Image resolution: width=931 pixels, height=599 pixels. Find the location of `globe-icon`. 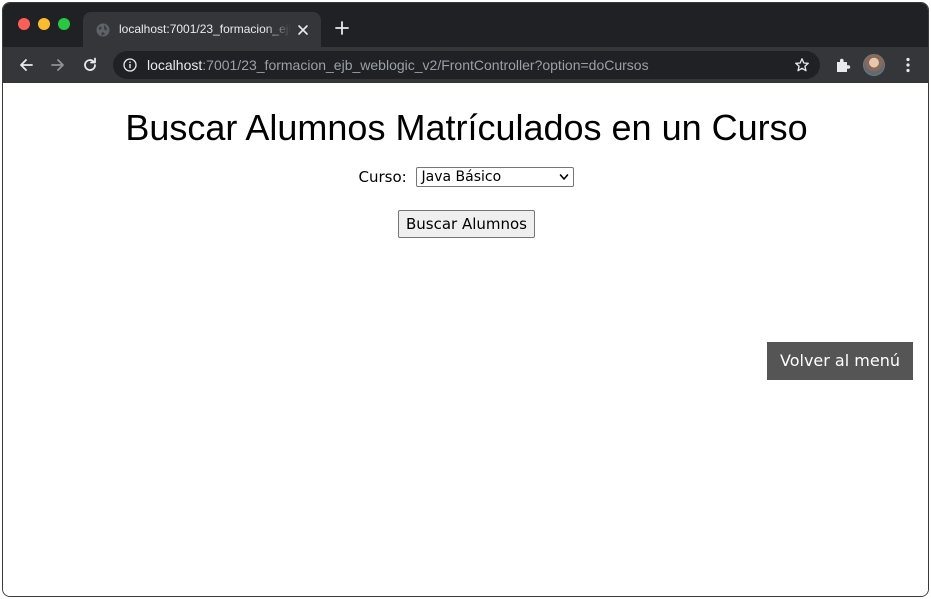

globe-icon is located at coordinates (103, 30).